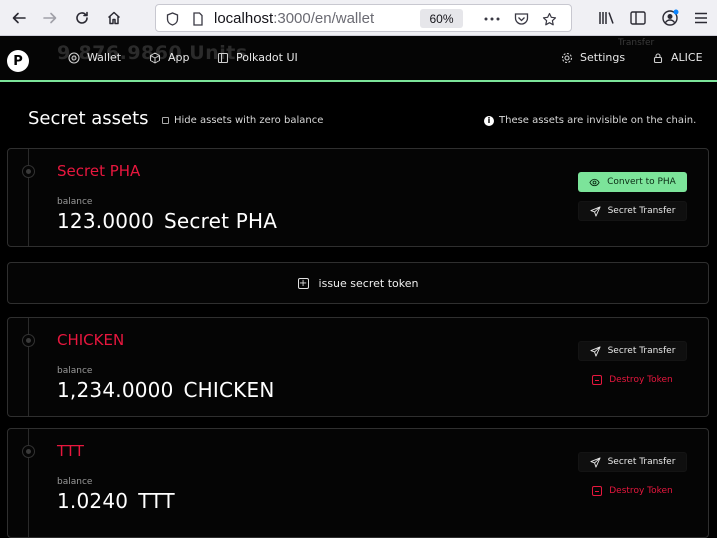 Image resolution: width=717 pixels, height=538 pixels. Describe the element at coordinates (658, 57) in the screenshot. I see `lock-icon` at that location.